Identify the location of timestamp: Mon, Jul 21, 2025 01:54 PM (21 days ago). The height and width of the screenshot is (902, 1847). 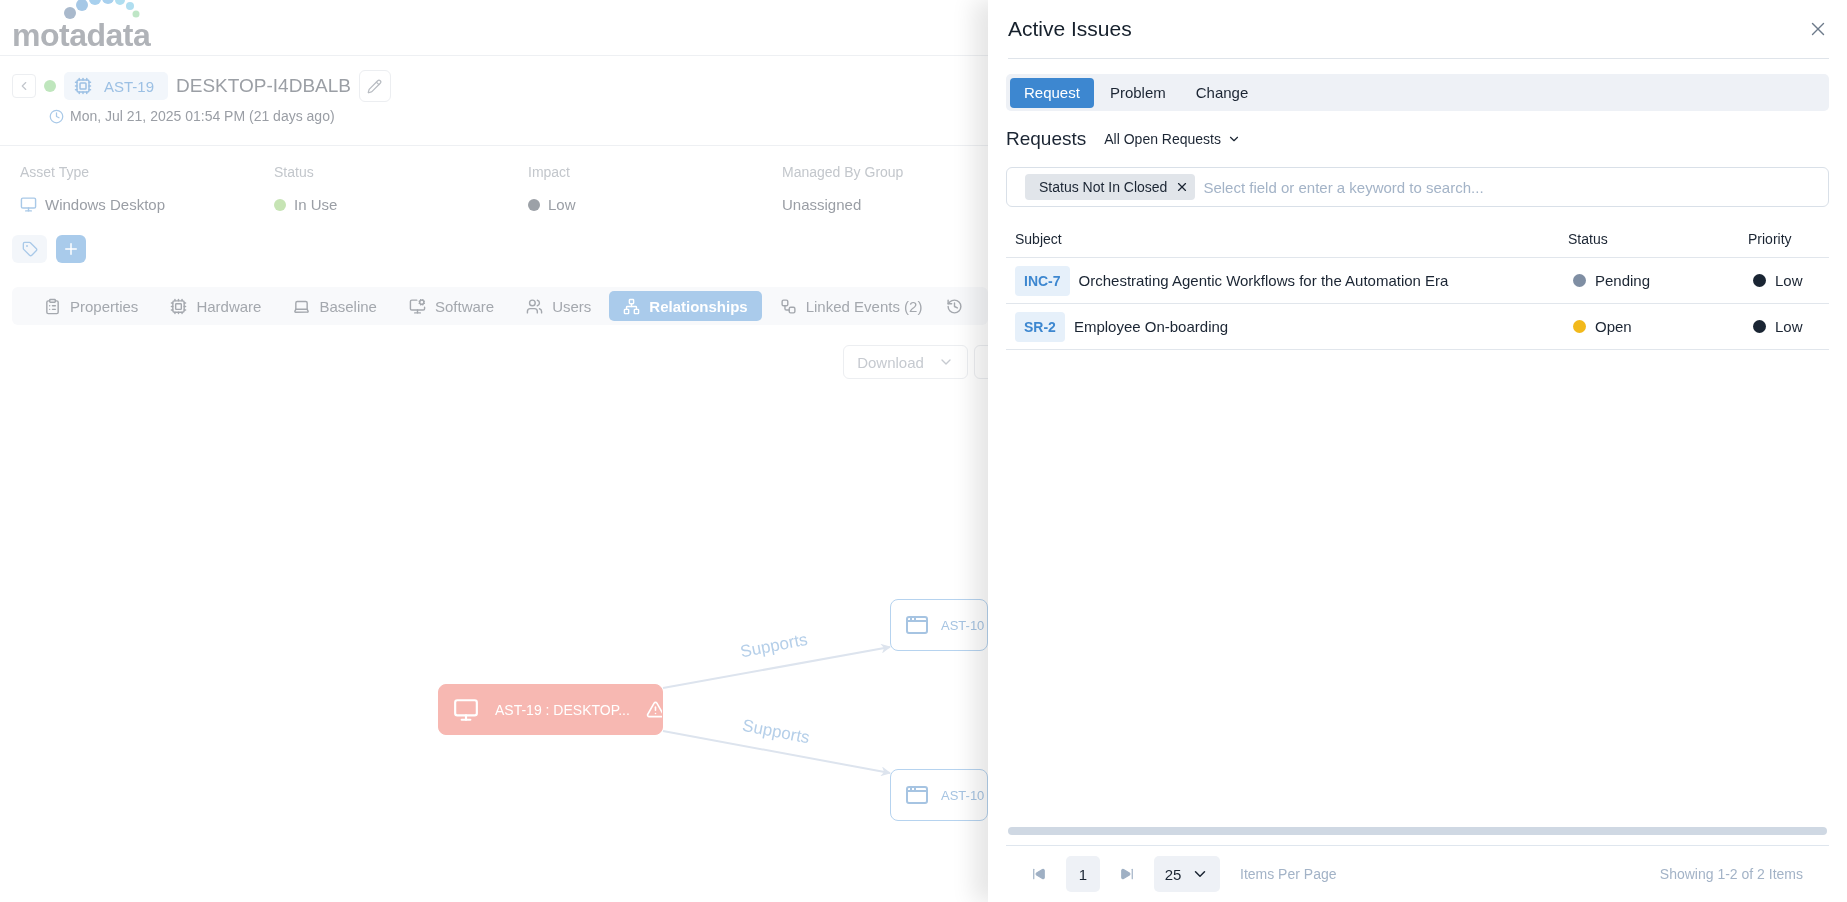
(202, 116).